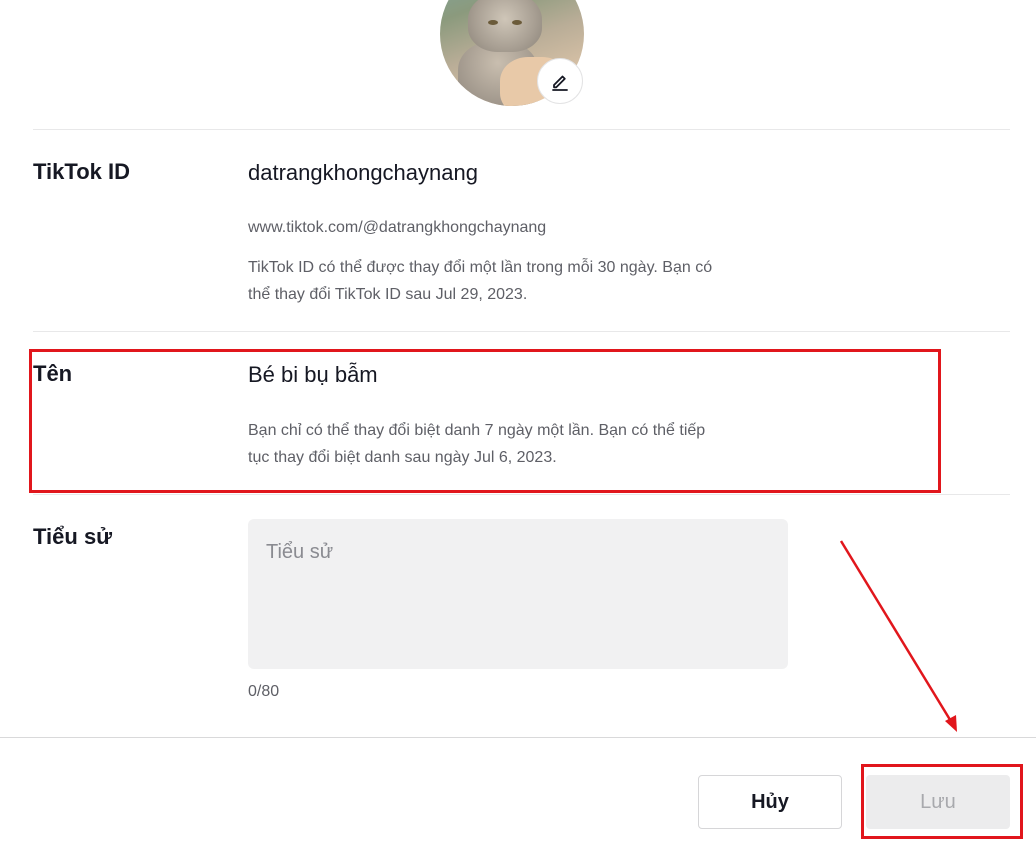 The height and width of the screenshot is (851, 1036). Describe the element at coordinates (81, 171) in the screenshot. I see `tiktok-id-label: TikTok ID` at that location.